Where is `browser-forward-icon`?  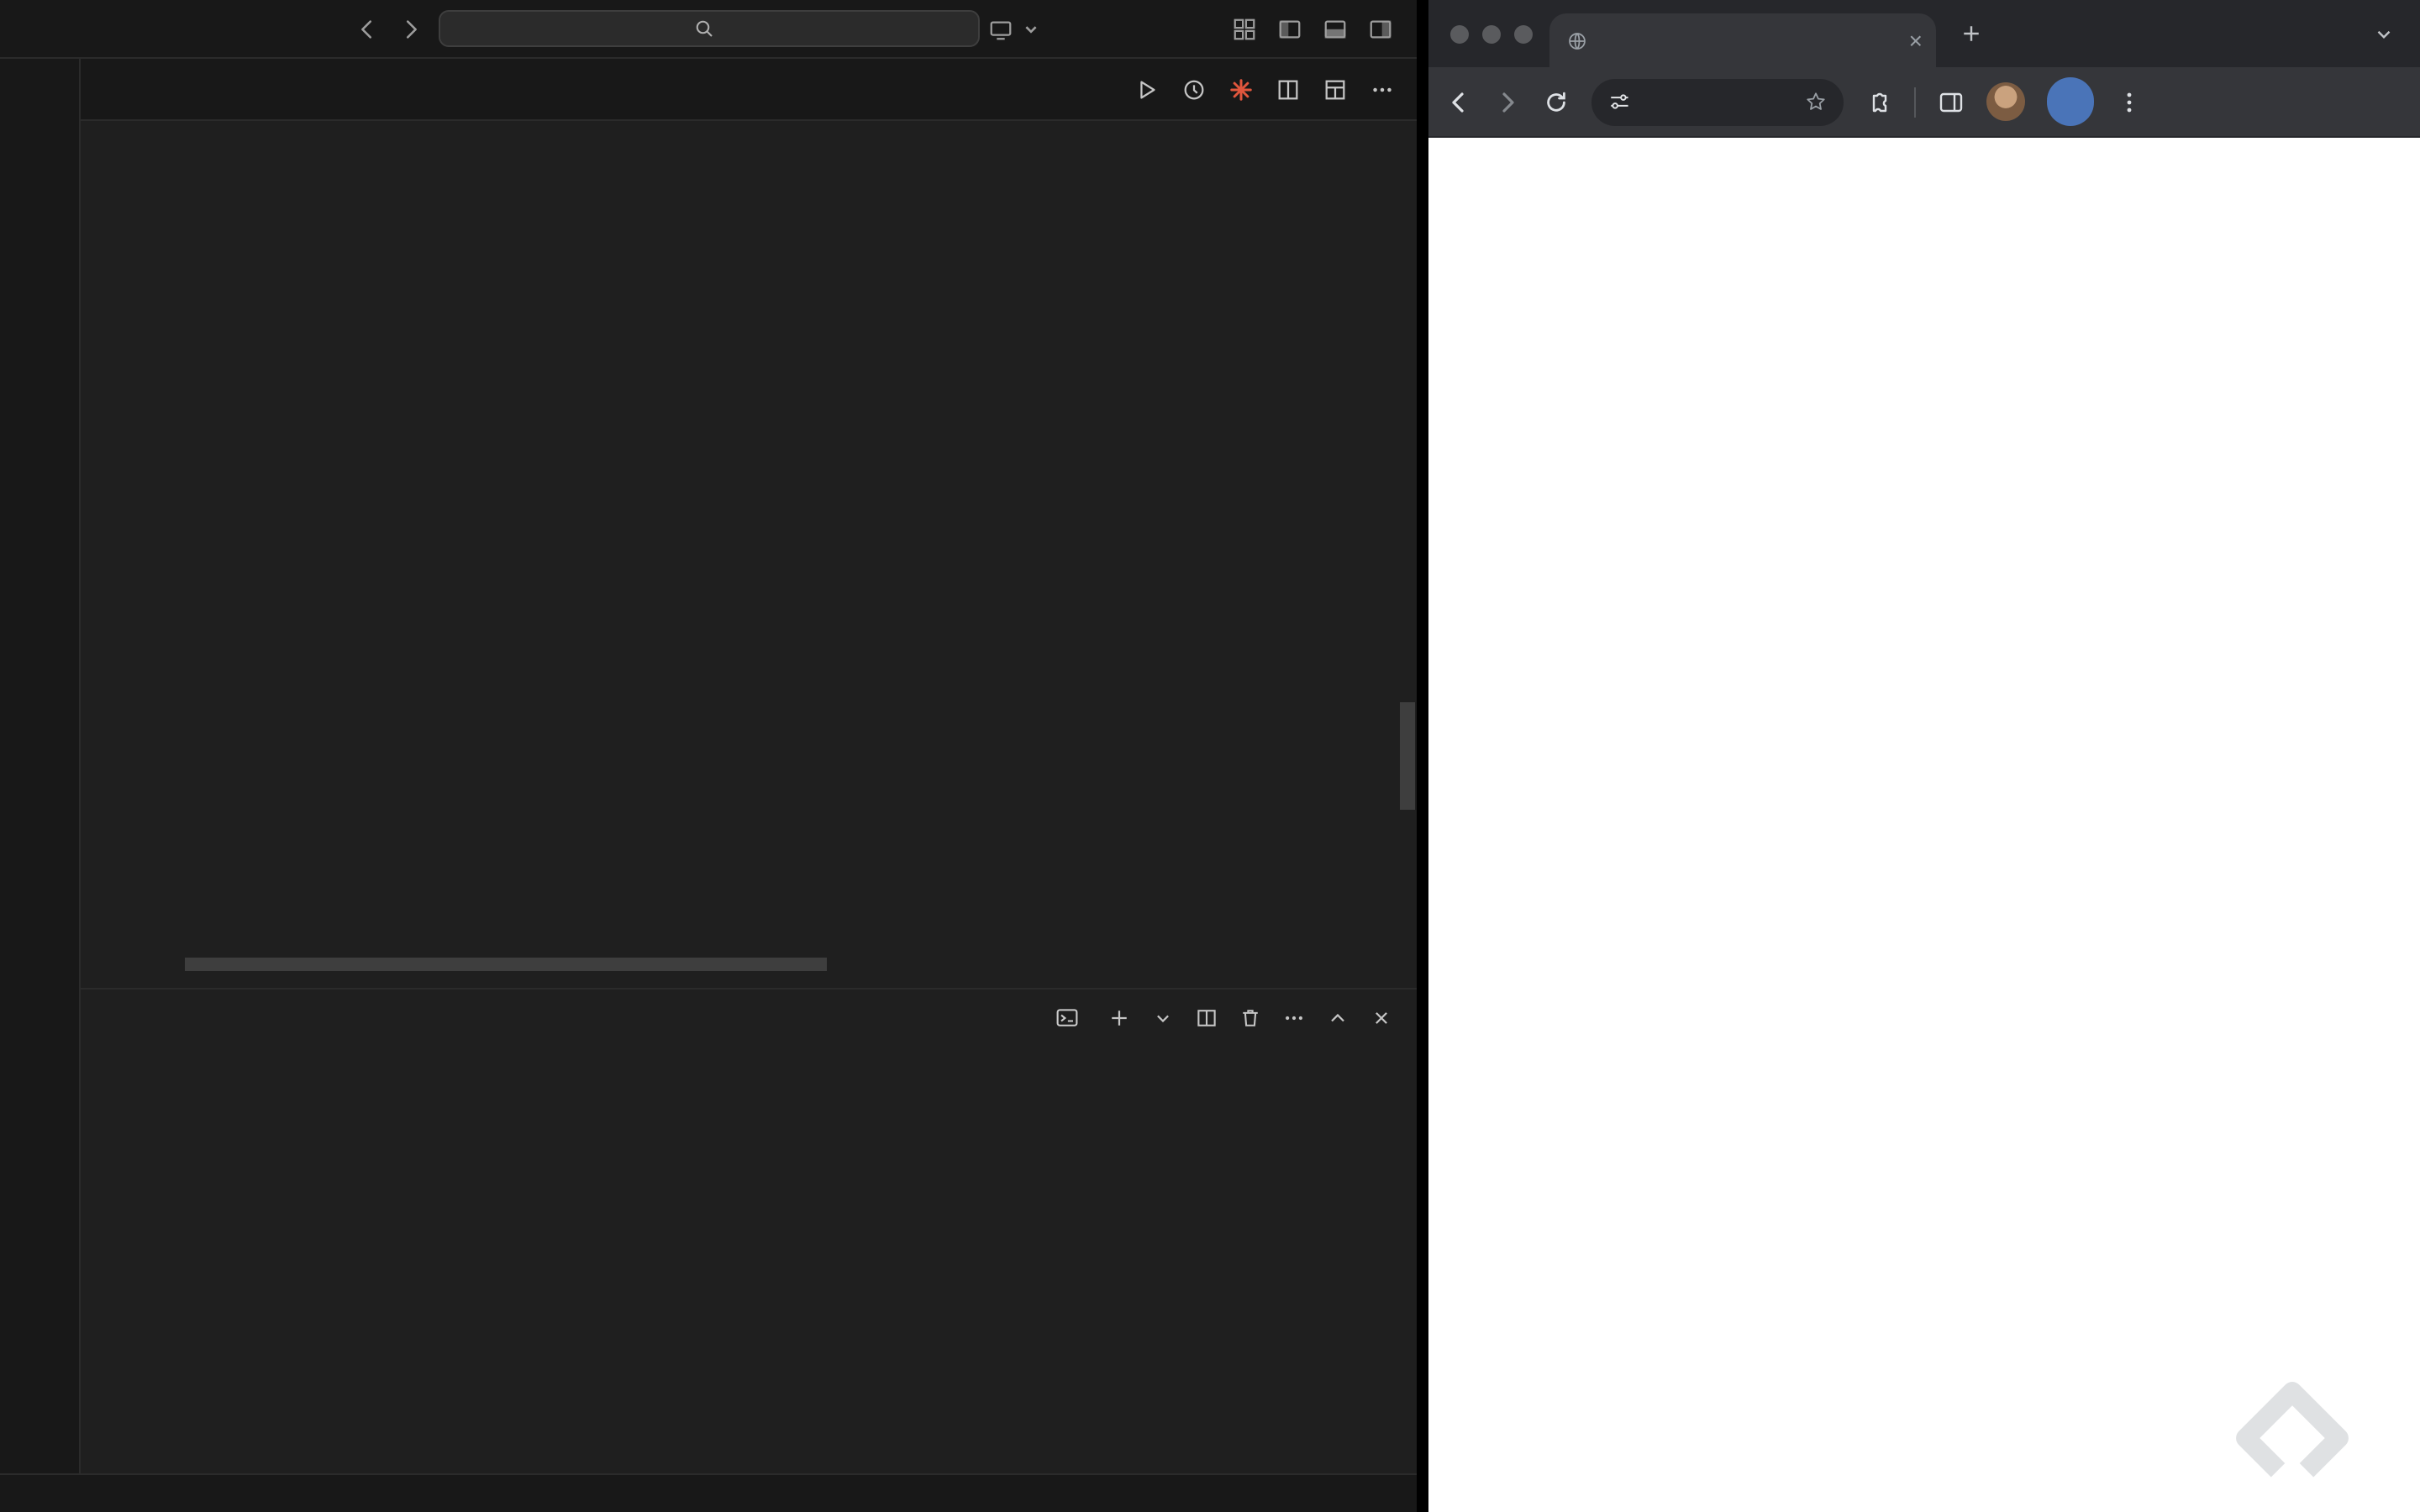
browser-forward-icon is located at coordinates (1507, 101).